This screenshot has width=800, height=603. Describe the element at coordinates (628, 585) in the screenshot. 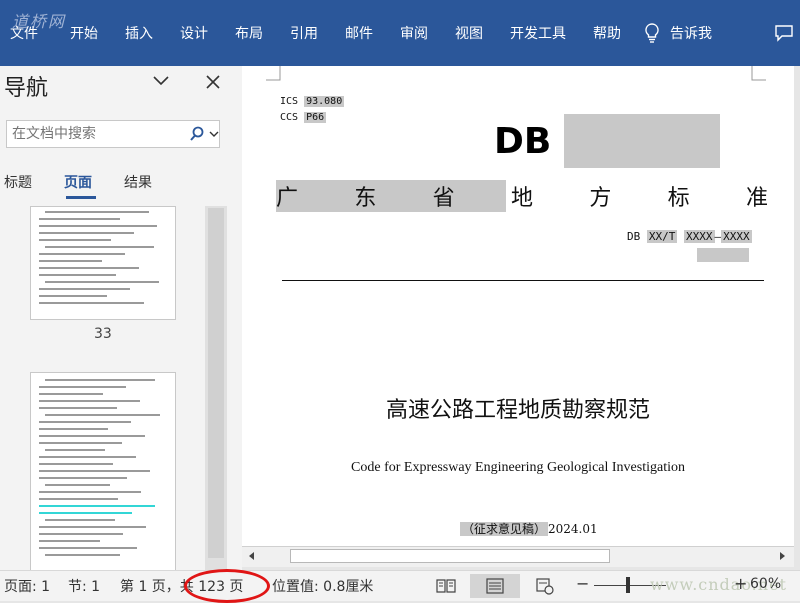

I see `zoom-slider-thumb` at that location.